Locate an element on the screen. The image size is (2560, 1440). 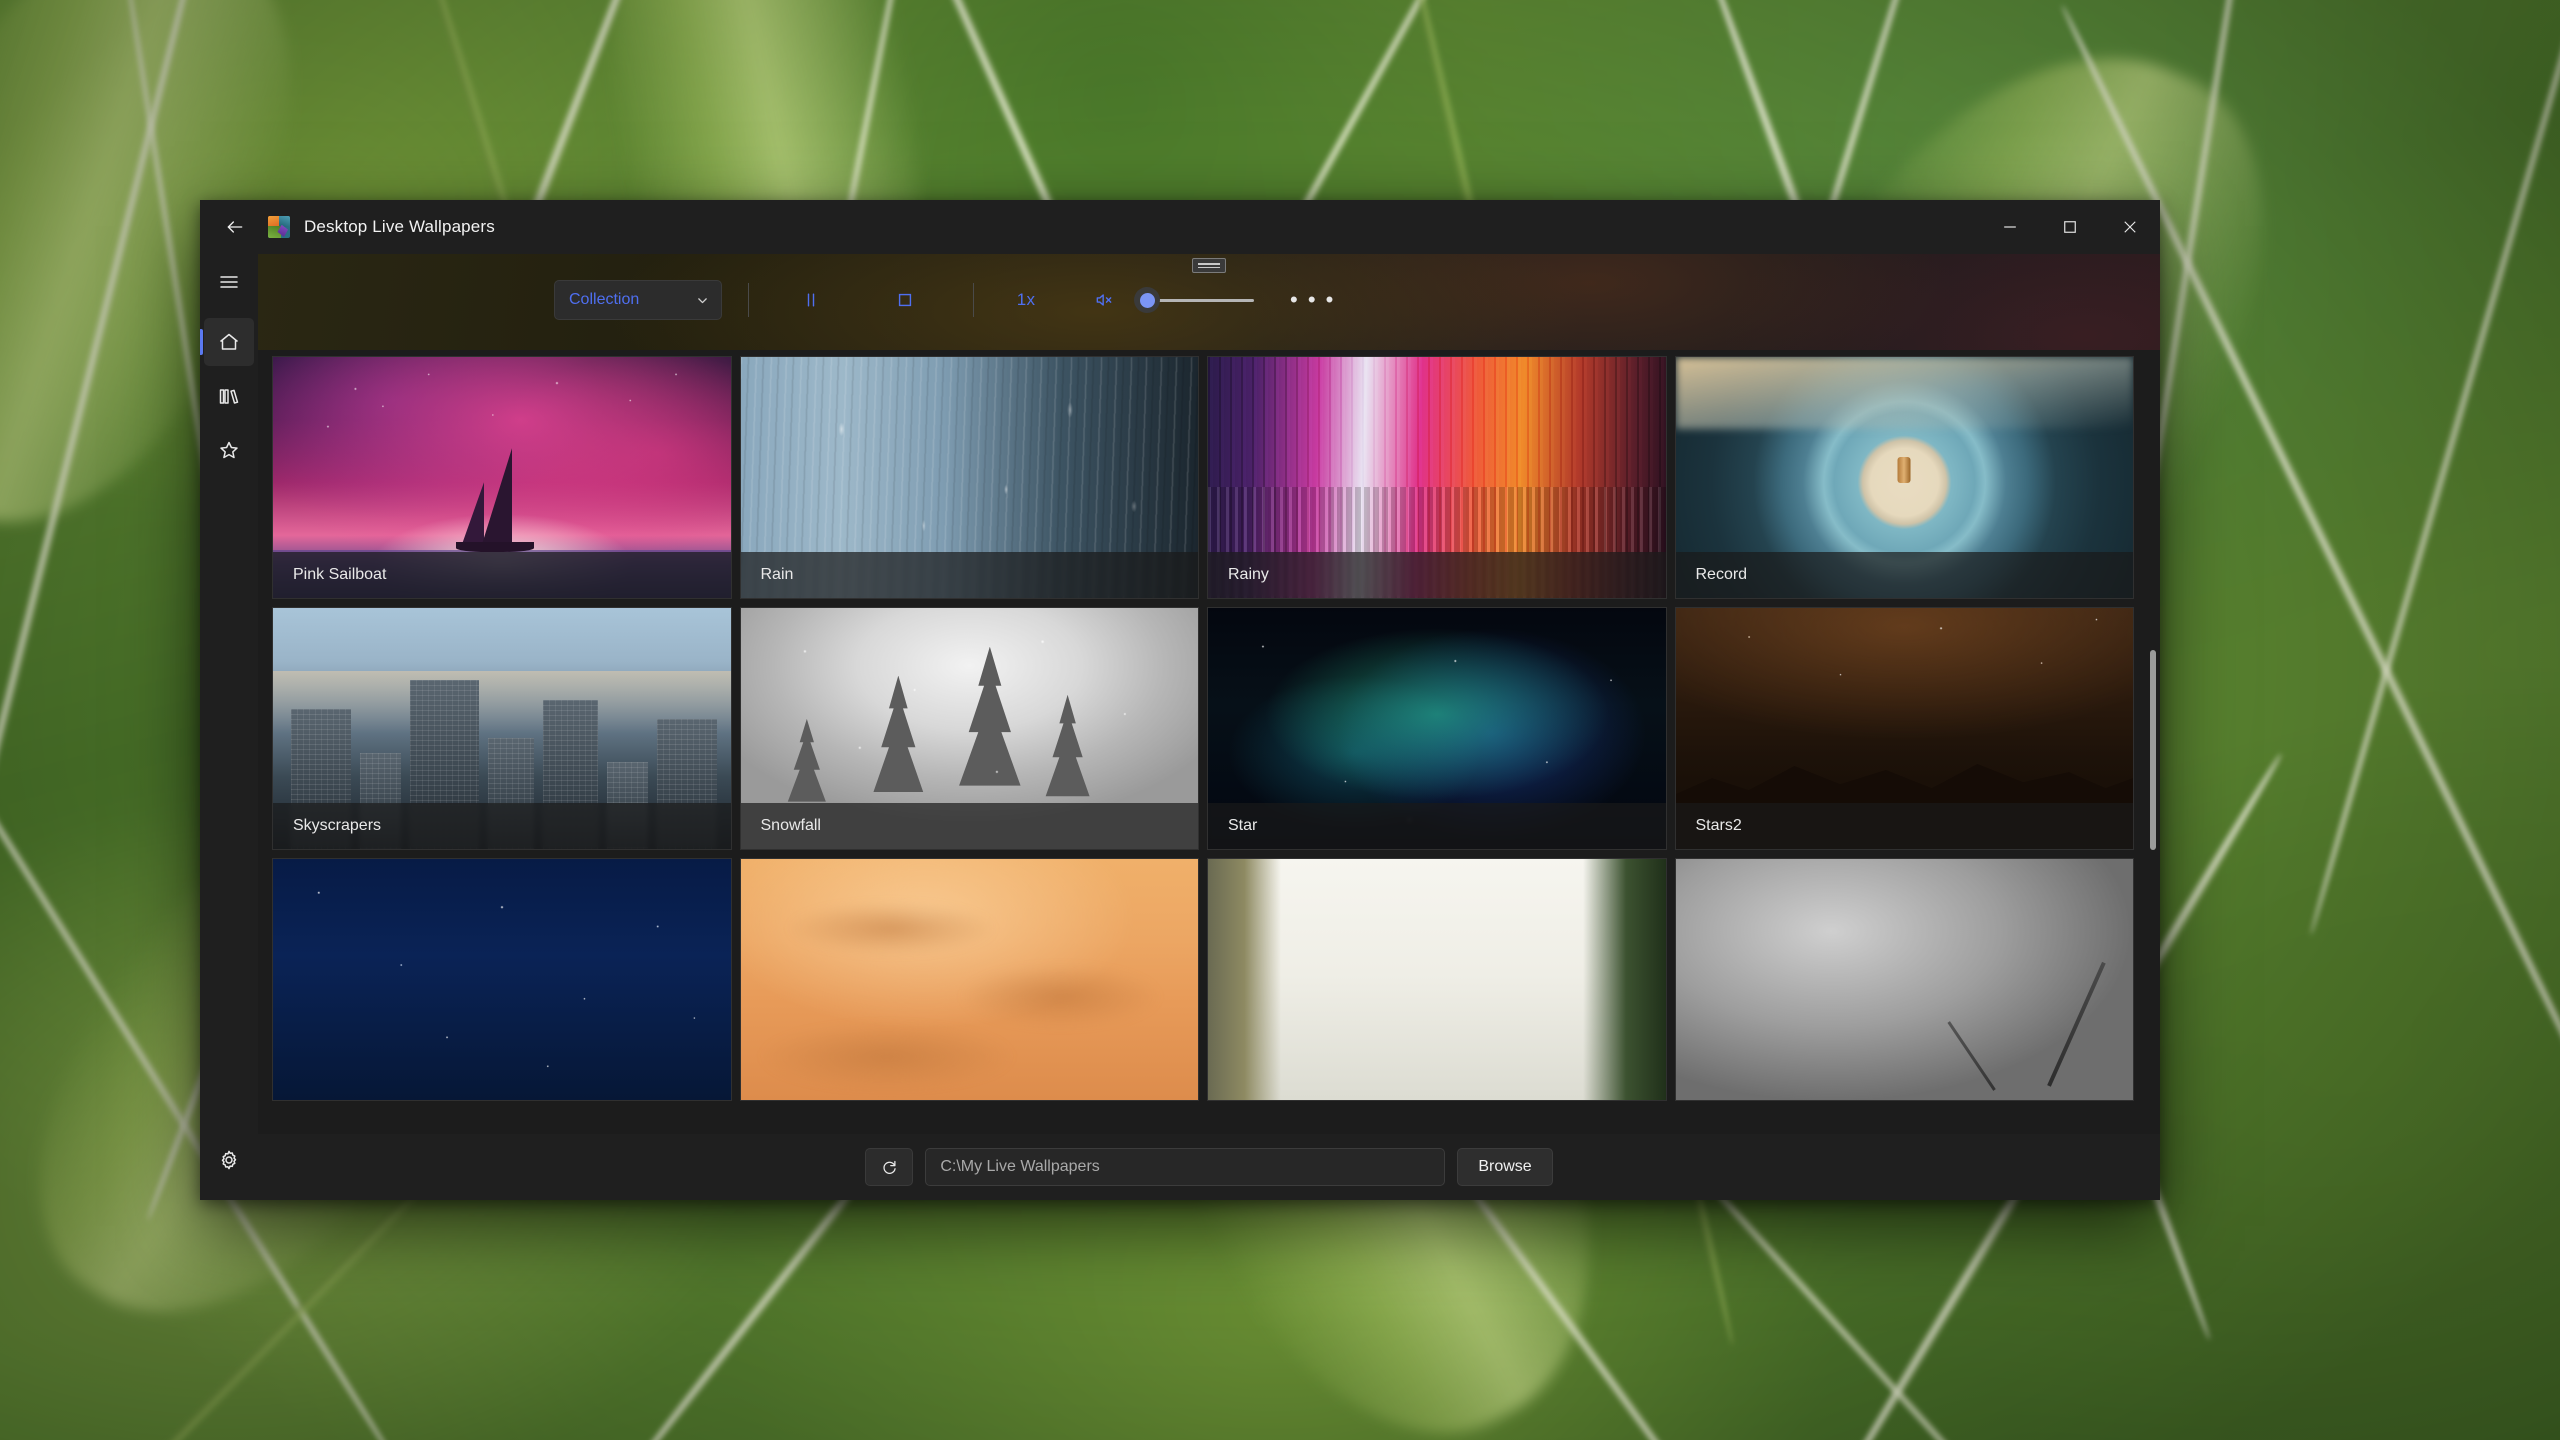
toolbar-drag-handle is located at coordinates (1209, 265).